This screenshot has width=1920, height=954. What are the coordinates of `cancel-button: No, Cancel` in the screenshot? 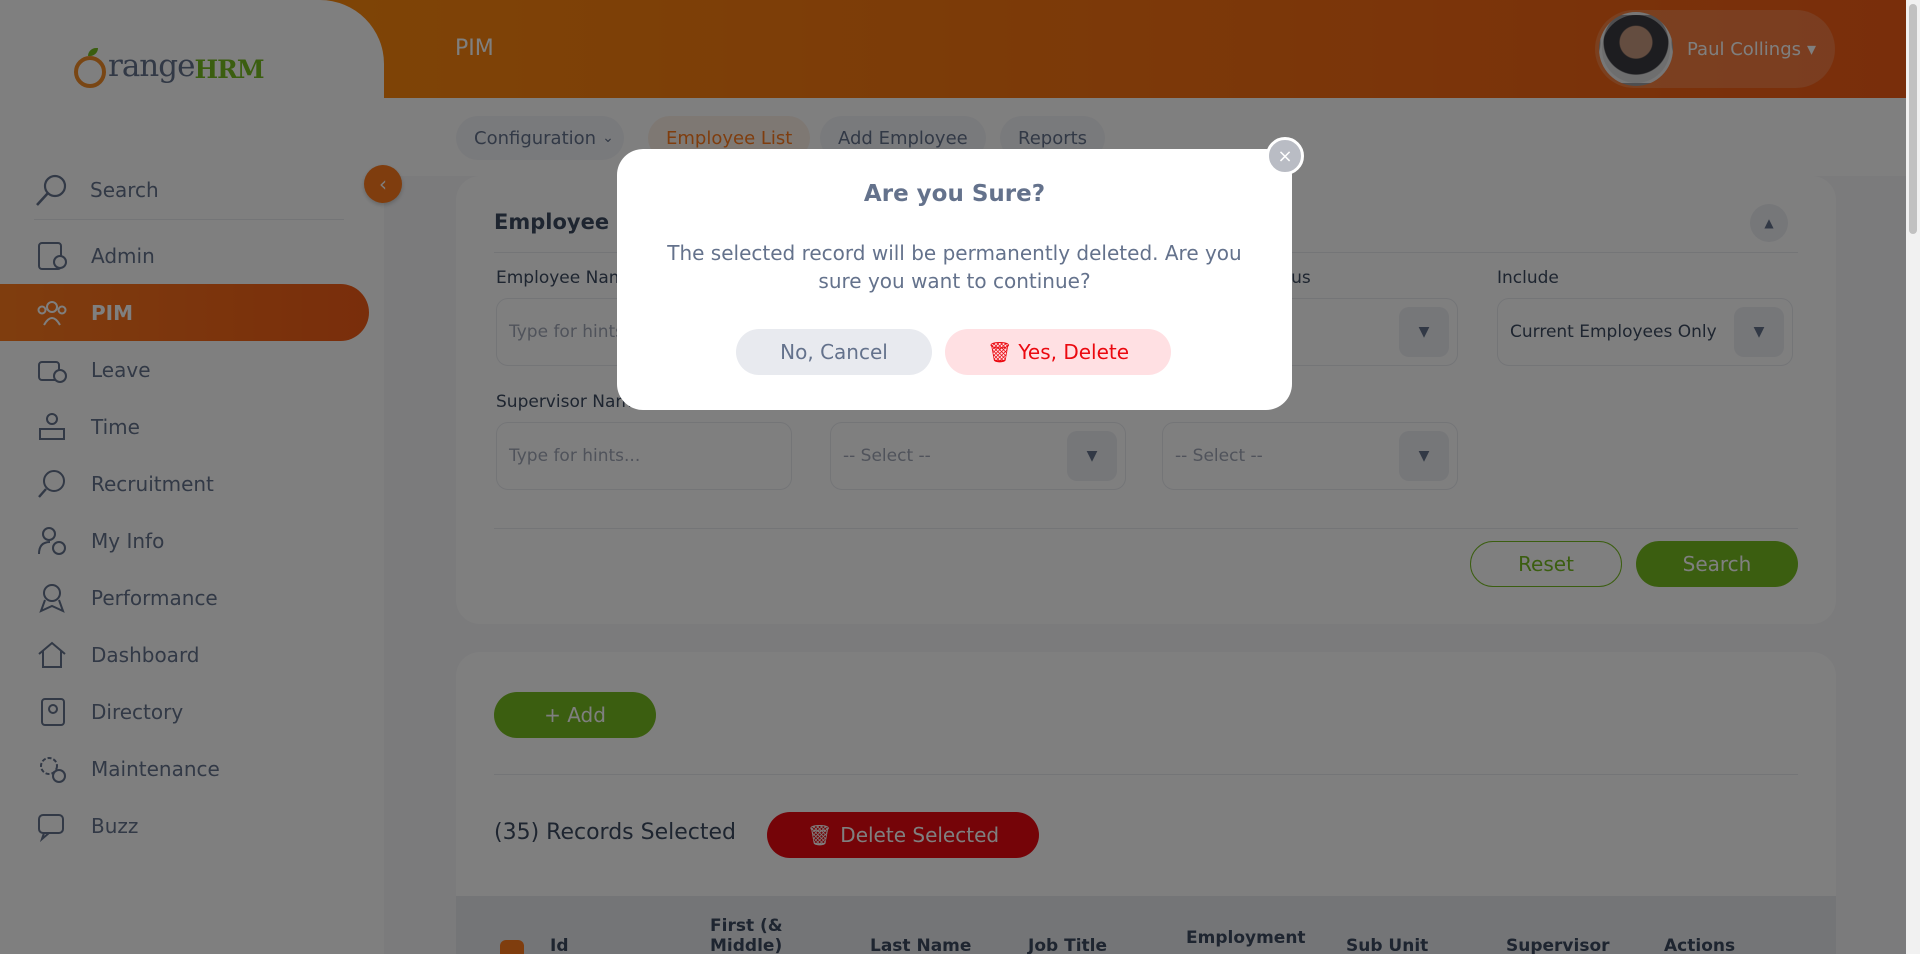 It's located at (834, 352).